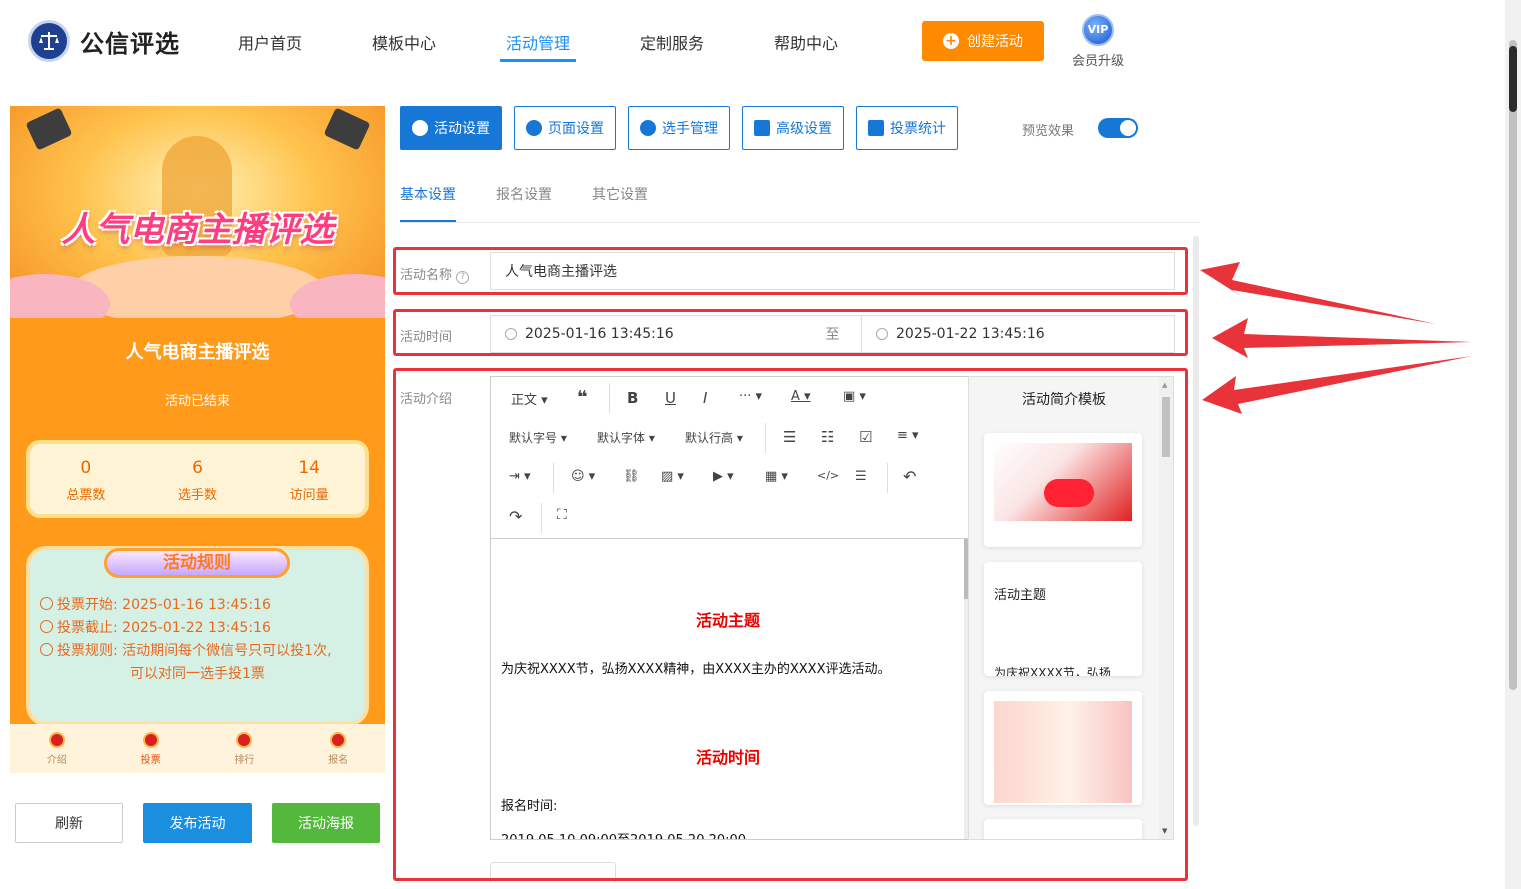  Describe the element at coordinates (876, 128) in the screenshot. I see `bar-chart-icon` at that location.